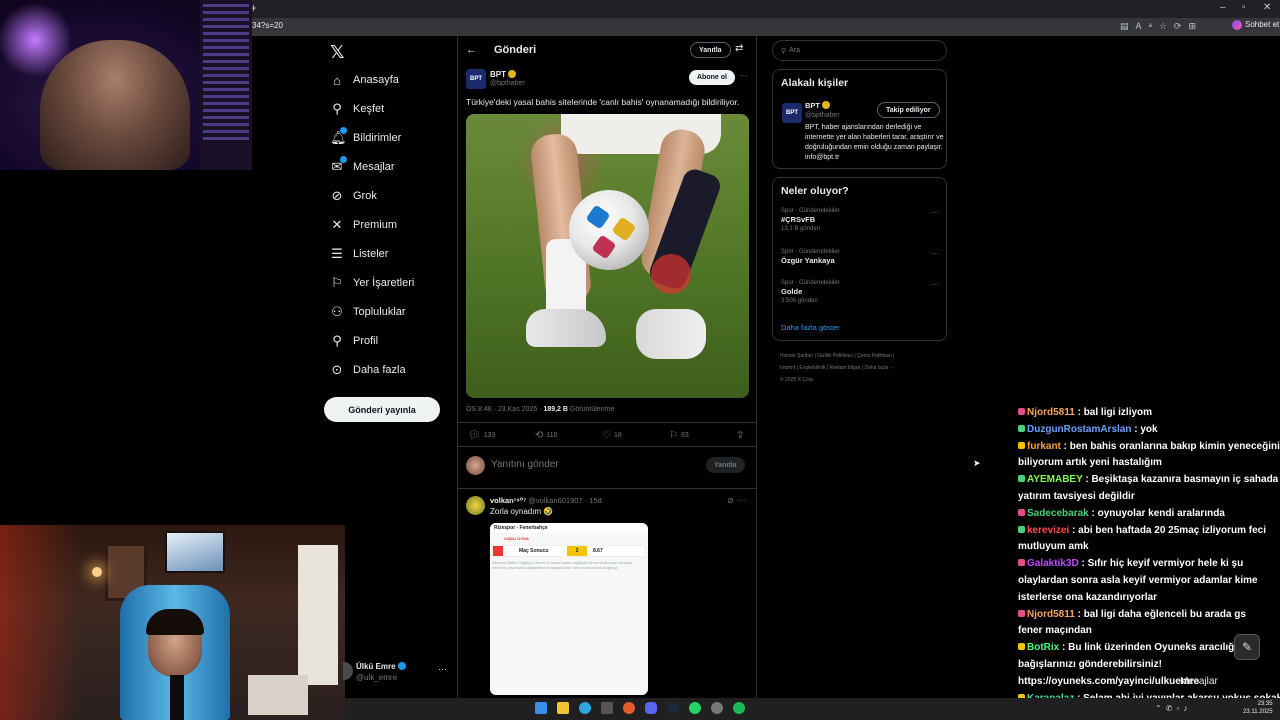  I want to click on browser-toolbar-icons: ▤Aᵃ☆⟳⊞, so click(1161, 26).